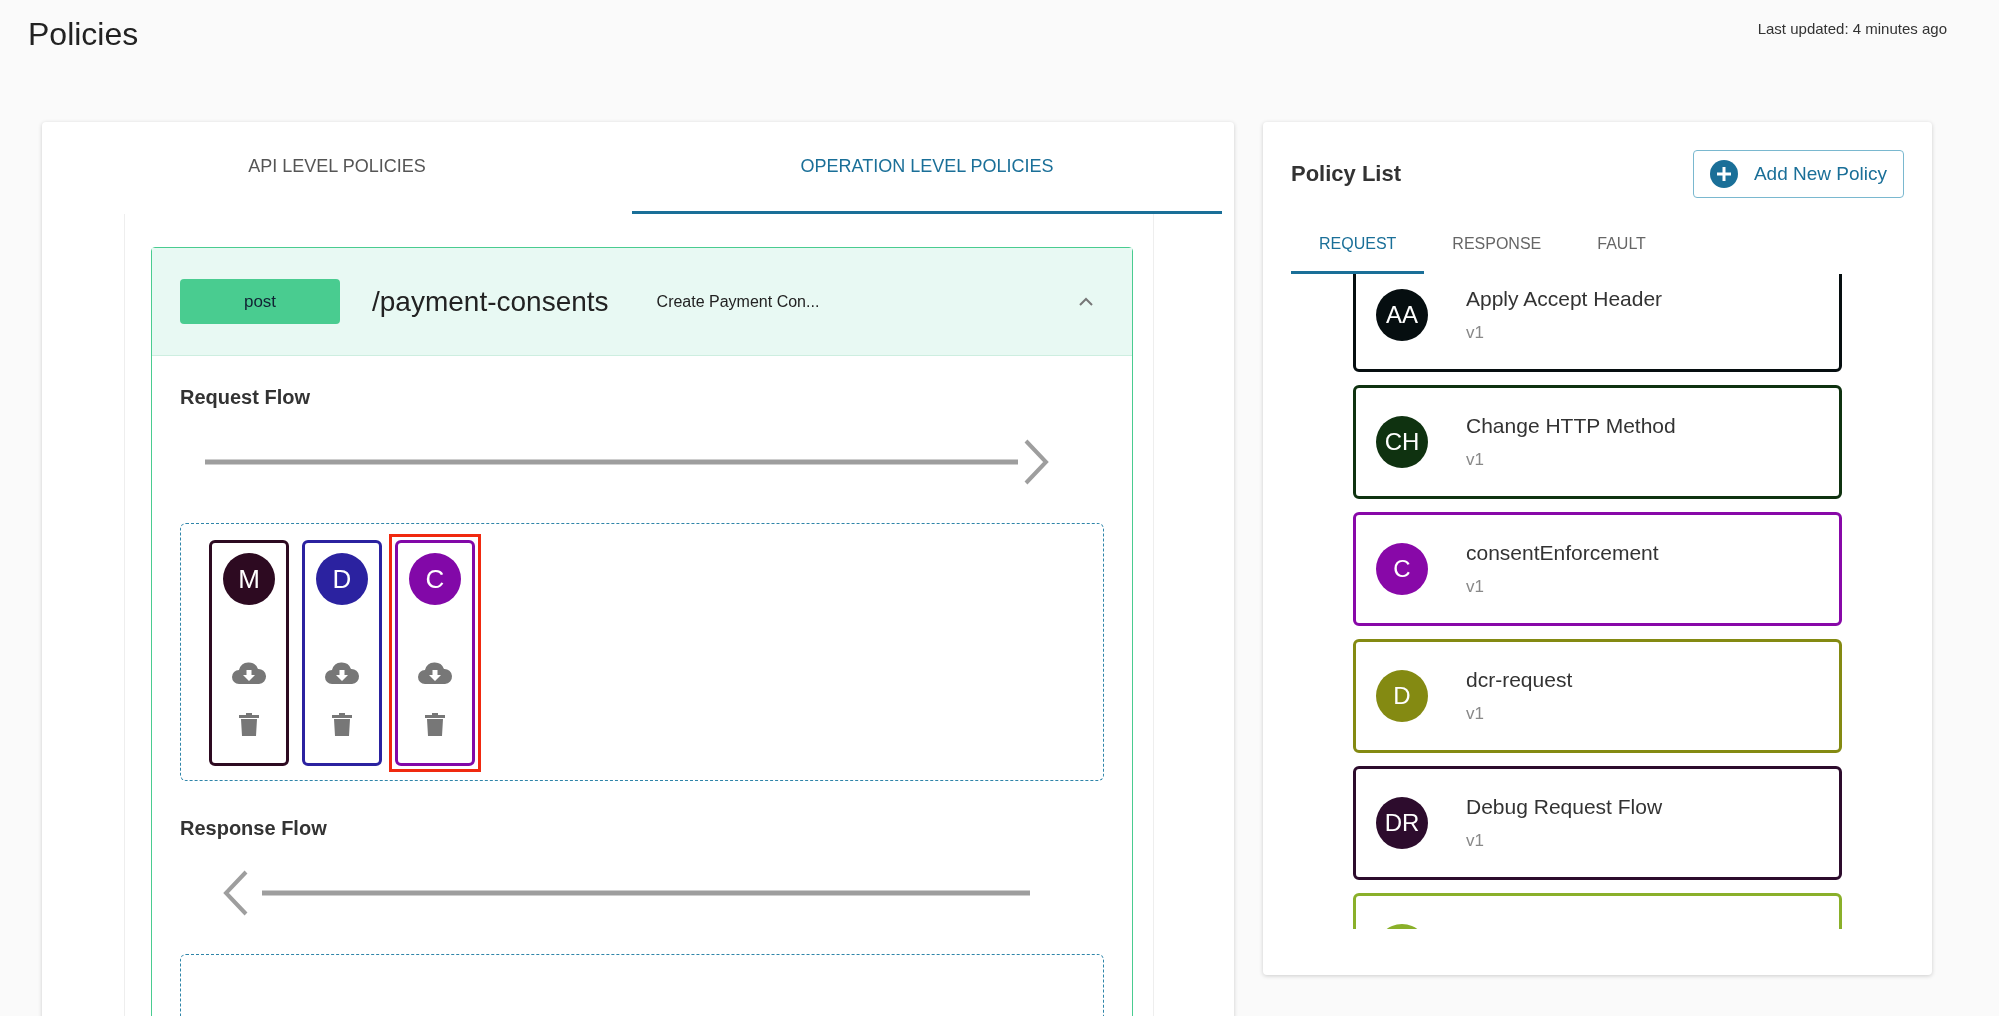 This screenshot has height=1016, width=1999. I want to click on policy-name: Apply Accept Header, so click(1564, 299).